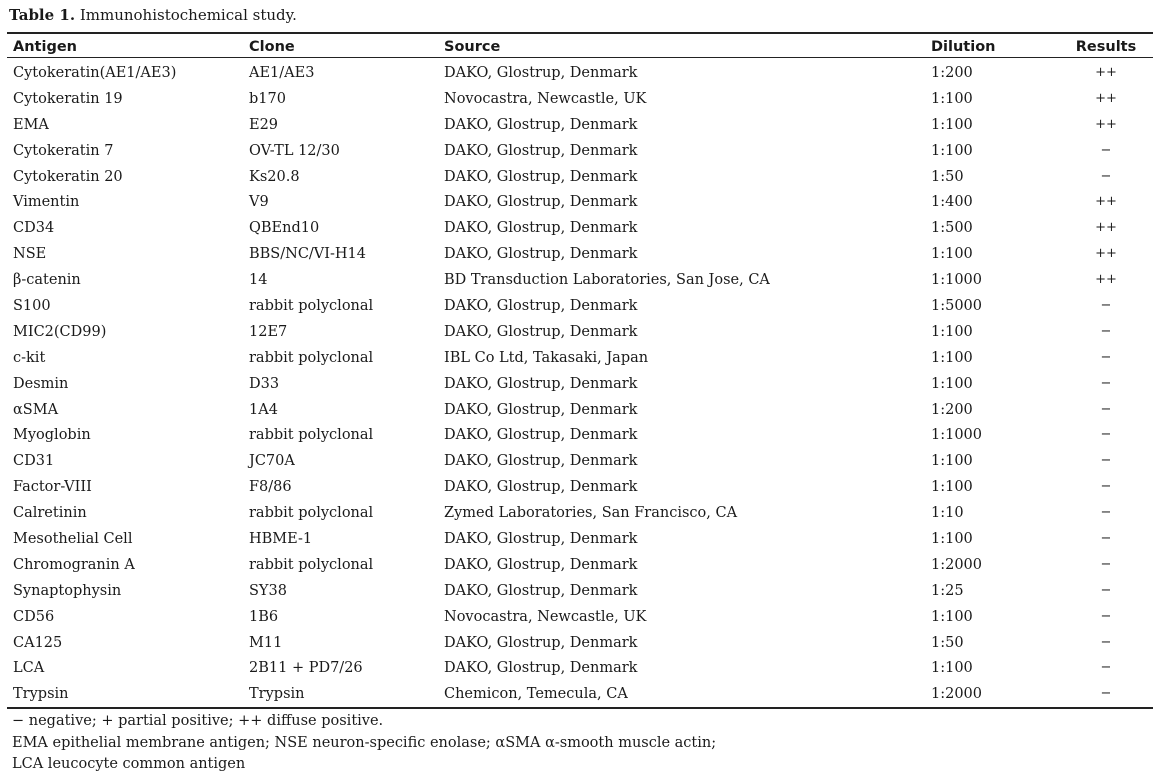  Describe the element at coordinates (263, 409) in the screenshot. I see `cell-clone: 1A4` at that location.